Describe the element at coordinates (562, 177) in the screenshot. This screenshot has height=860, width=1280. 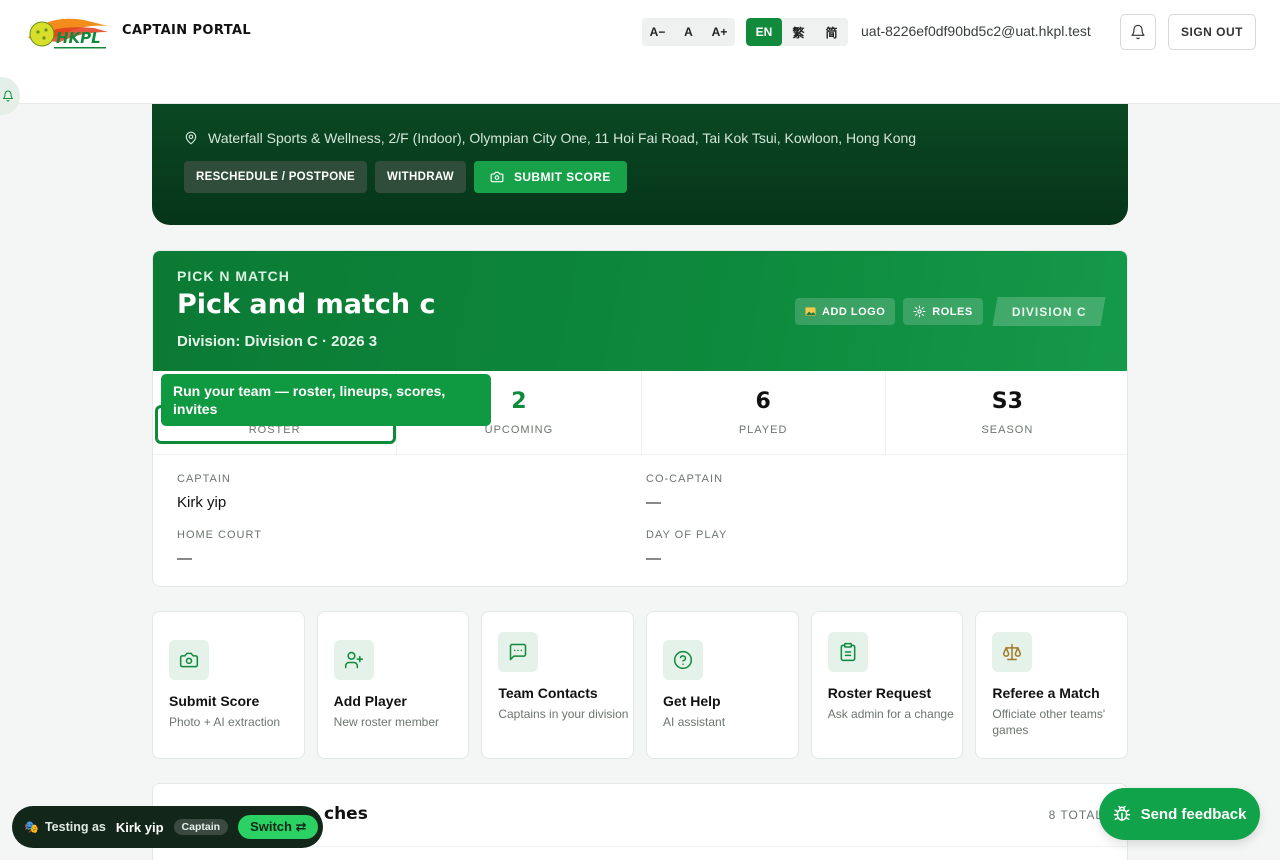
I see `submit-score-label: SUBMIT SCORE` at that location.